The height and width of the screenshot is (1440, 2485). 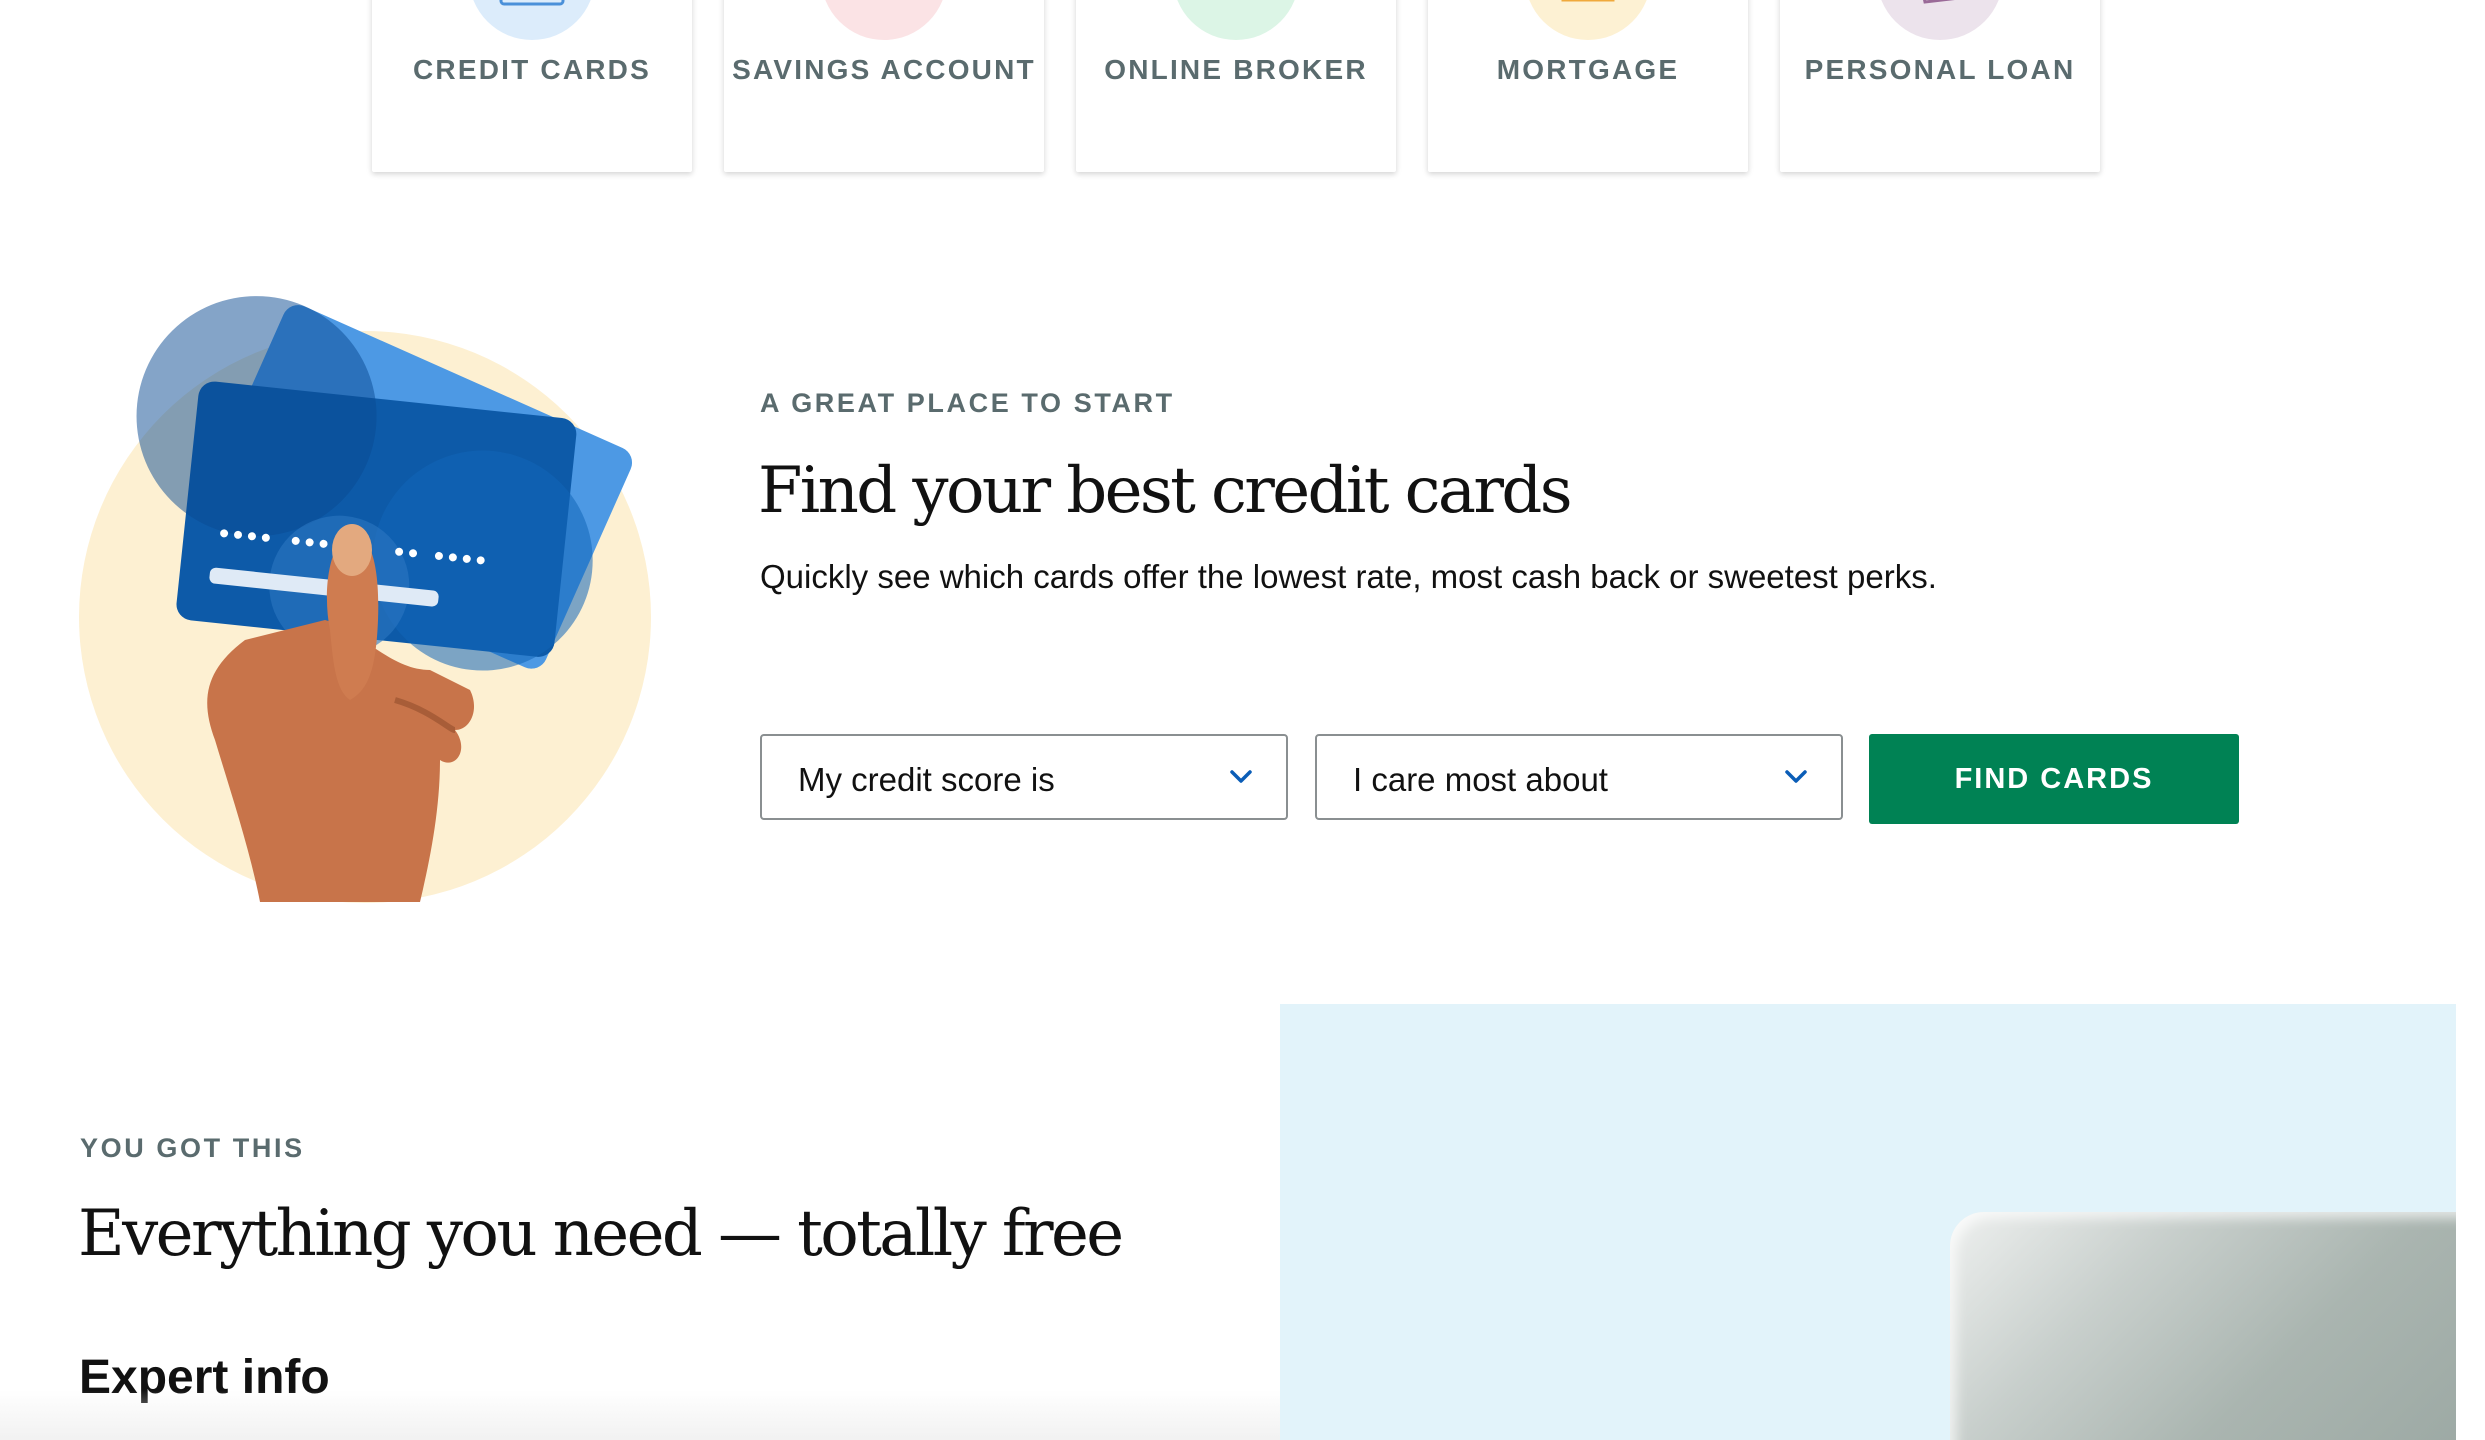 I want to click on promo-title: Everything you need — totally free, so click(x=601, y=1234).